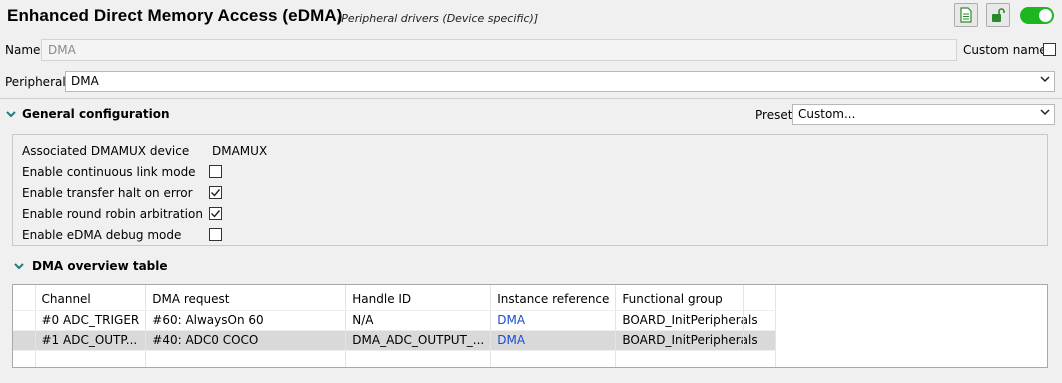 The height and width of the screenshot is (383, 1062). I want to click on channel-cell: #0 ADC_TRIGER, so click(91, 320).